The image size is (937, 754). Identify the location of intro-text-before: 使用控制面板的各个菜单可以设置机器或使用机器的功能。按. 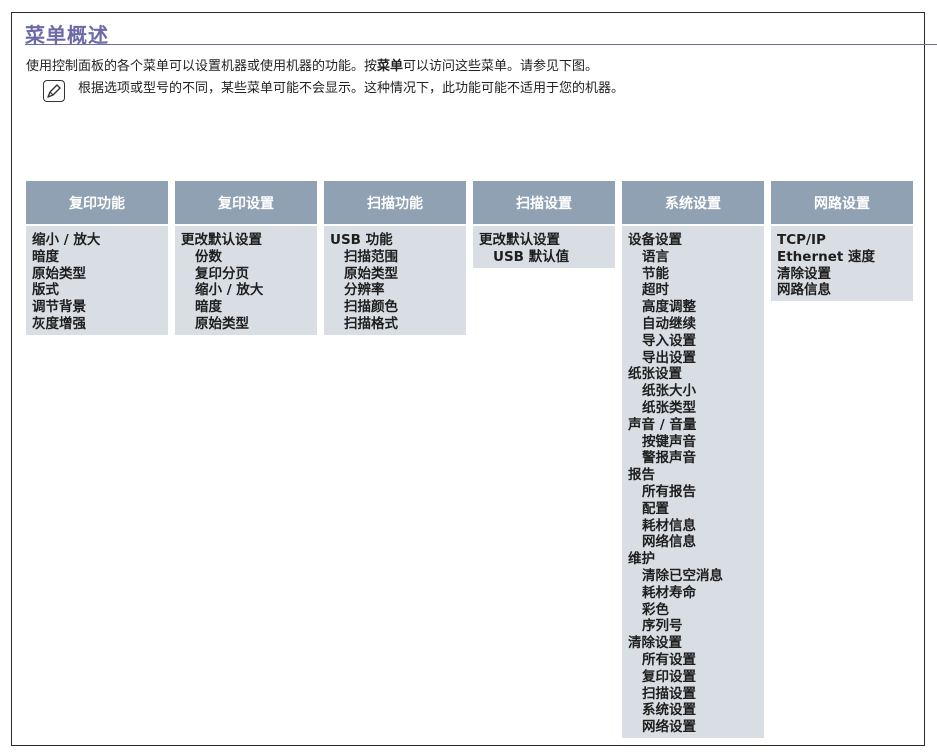
(202, 66).